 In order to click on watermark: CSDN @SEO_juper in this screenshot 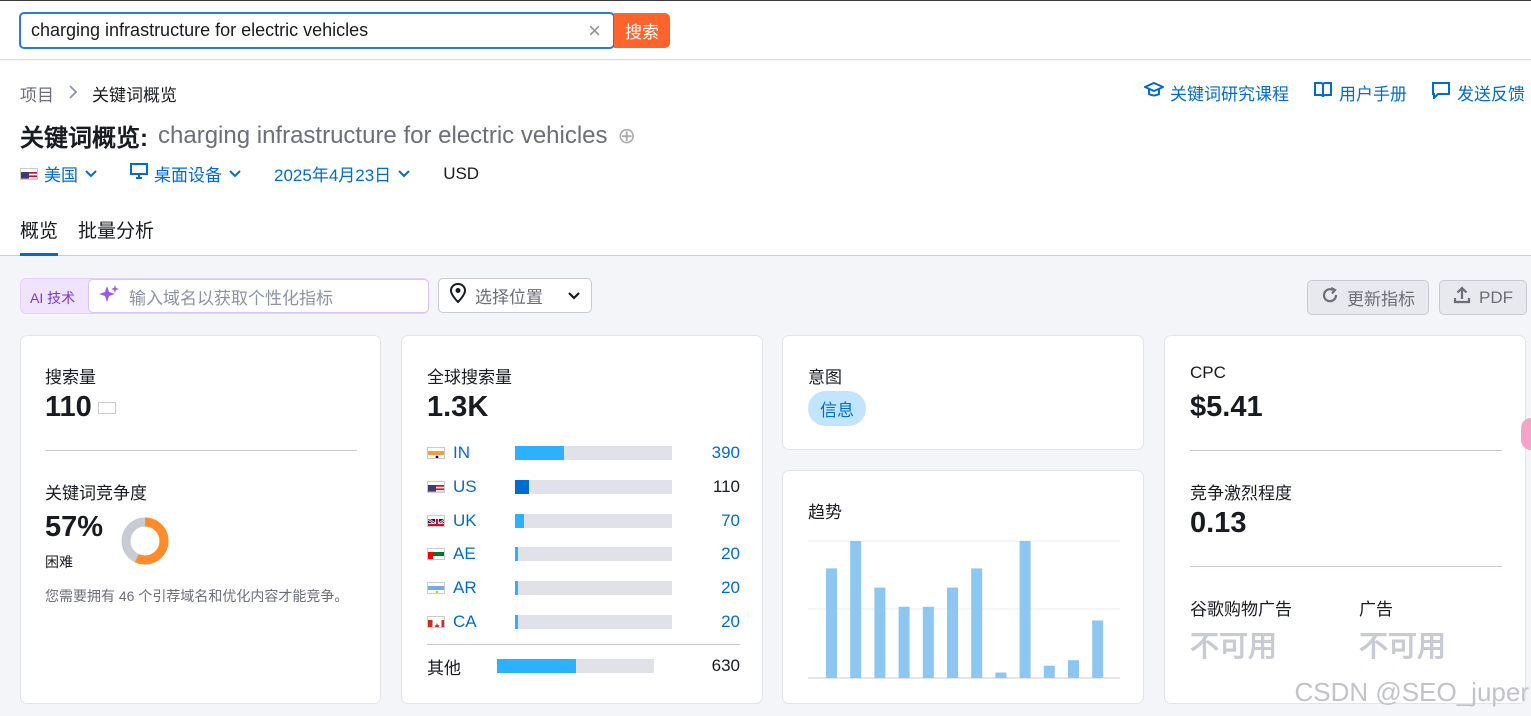, I will do `click(1411, 692)`.